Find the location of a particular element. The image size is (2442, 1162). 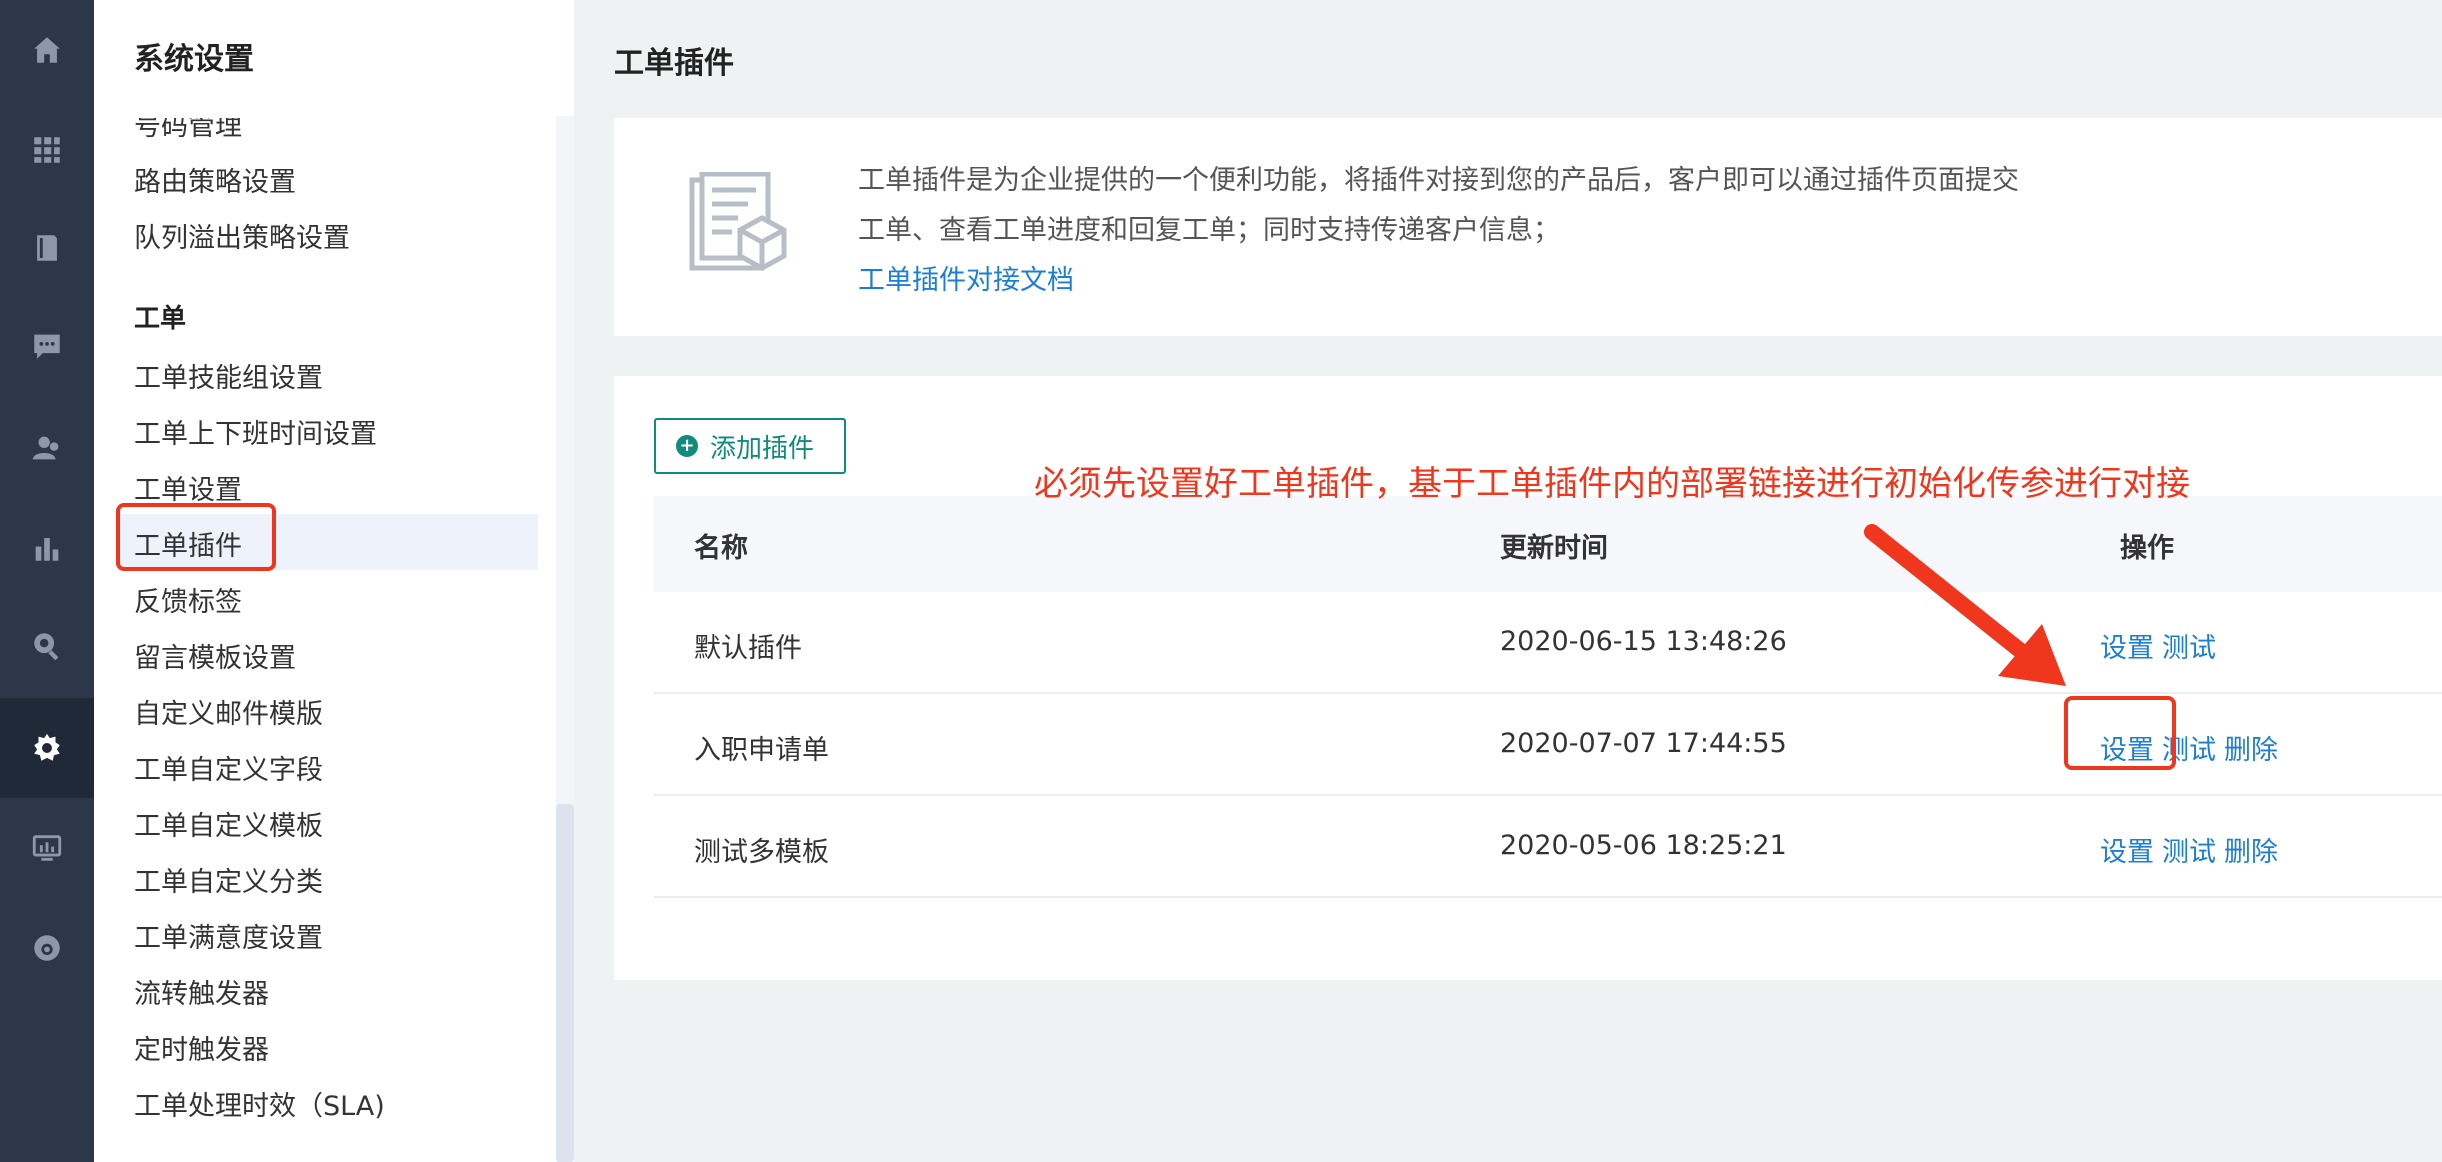

rail-home is located at coordinates (47, 50).